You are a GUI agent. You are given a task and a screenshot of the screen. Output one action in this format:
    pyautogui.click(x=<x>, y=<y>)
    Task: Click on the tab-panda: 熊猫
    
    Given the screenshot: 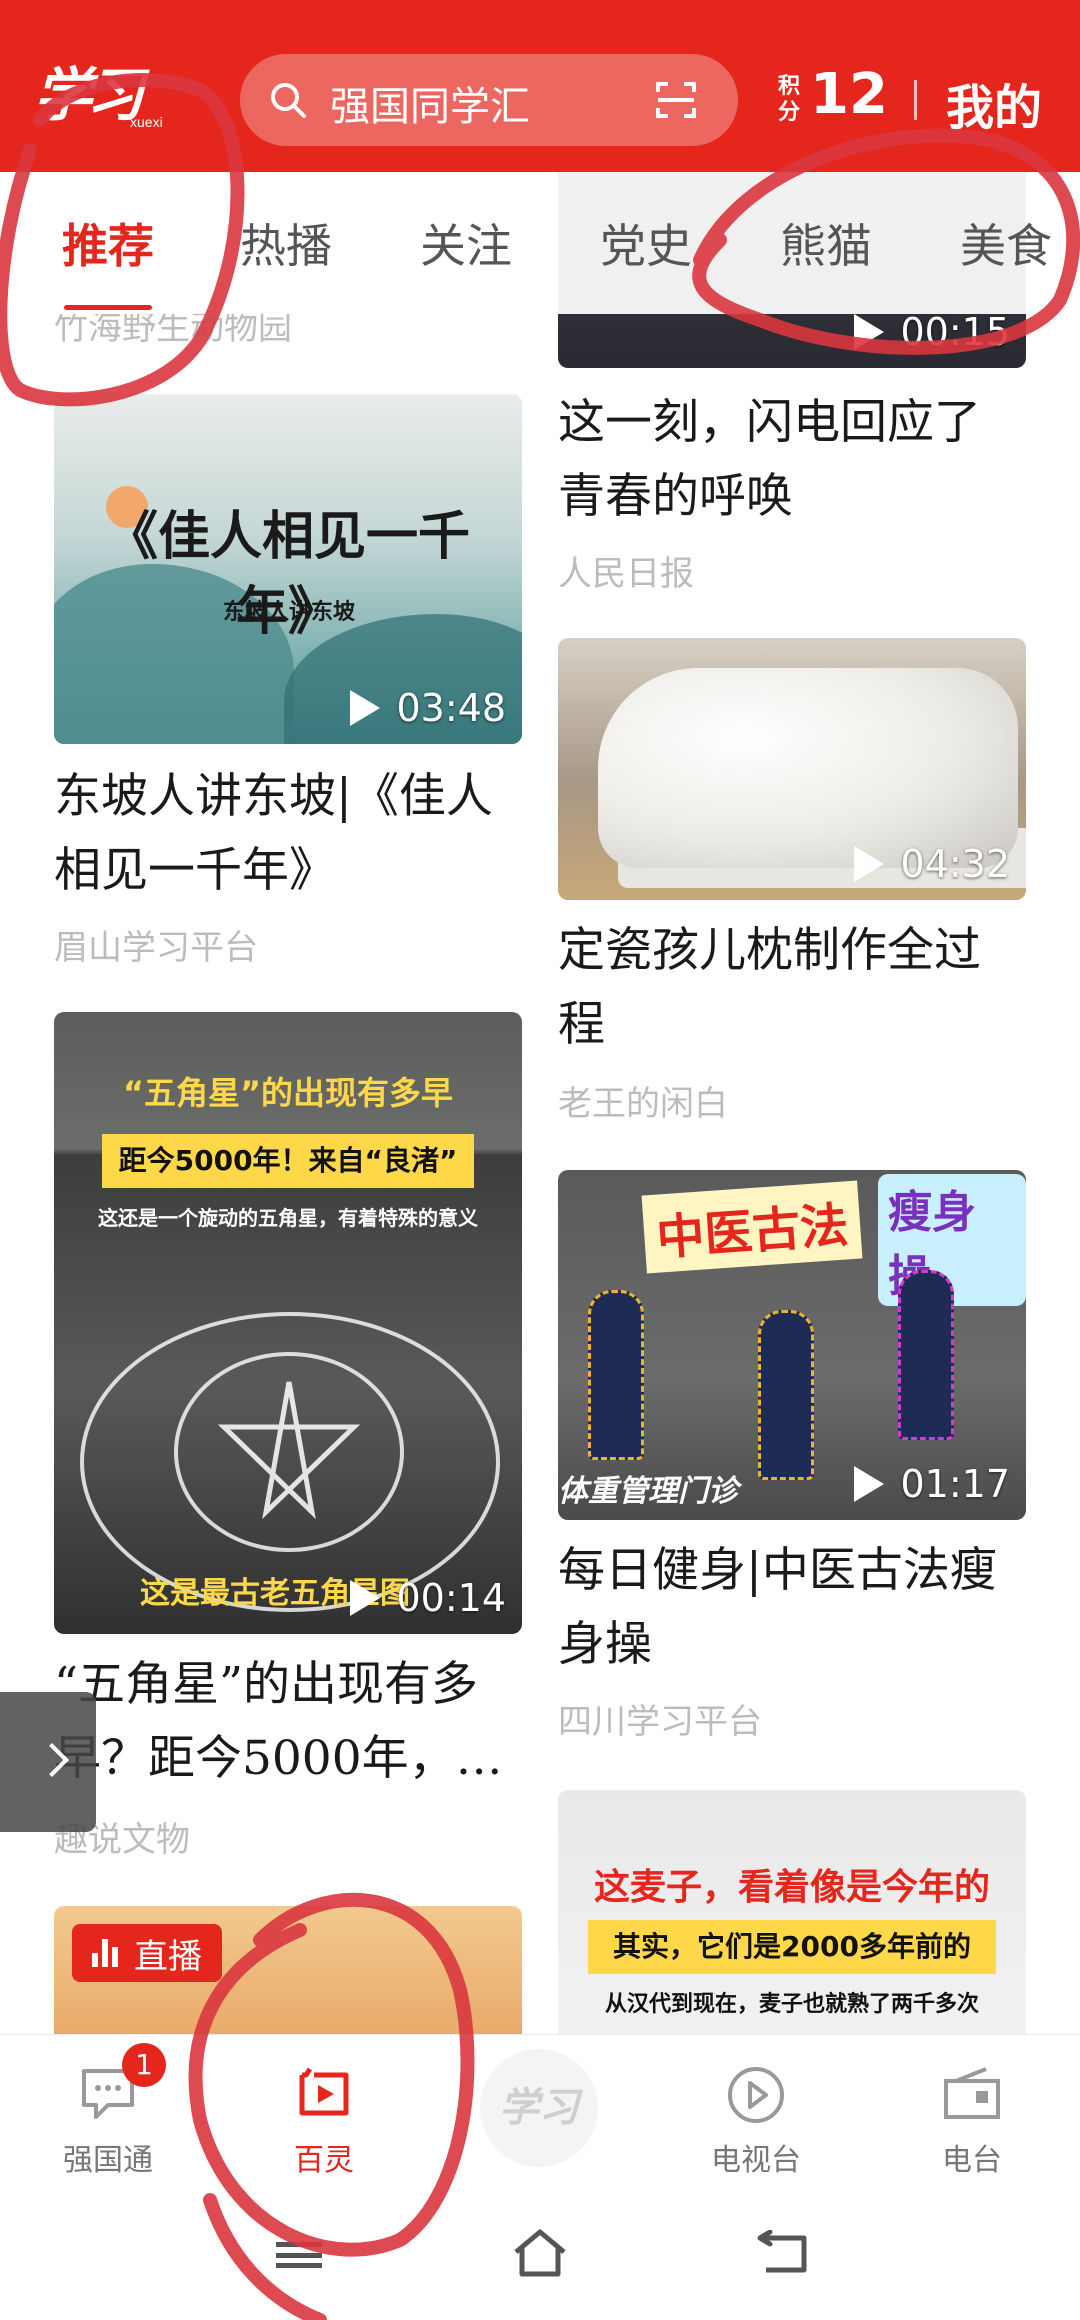 What is the action you would take?
    pyautogui.click(x=826, y=243)
    